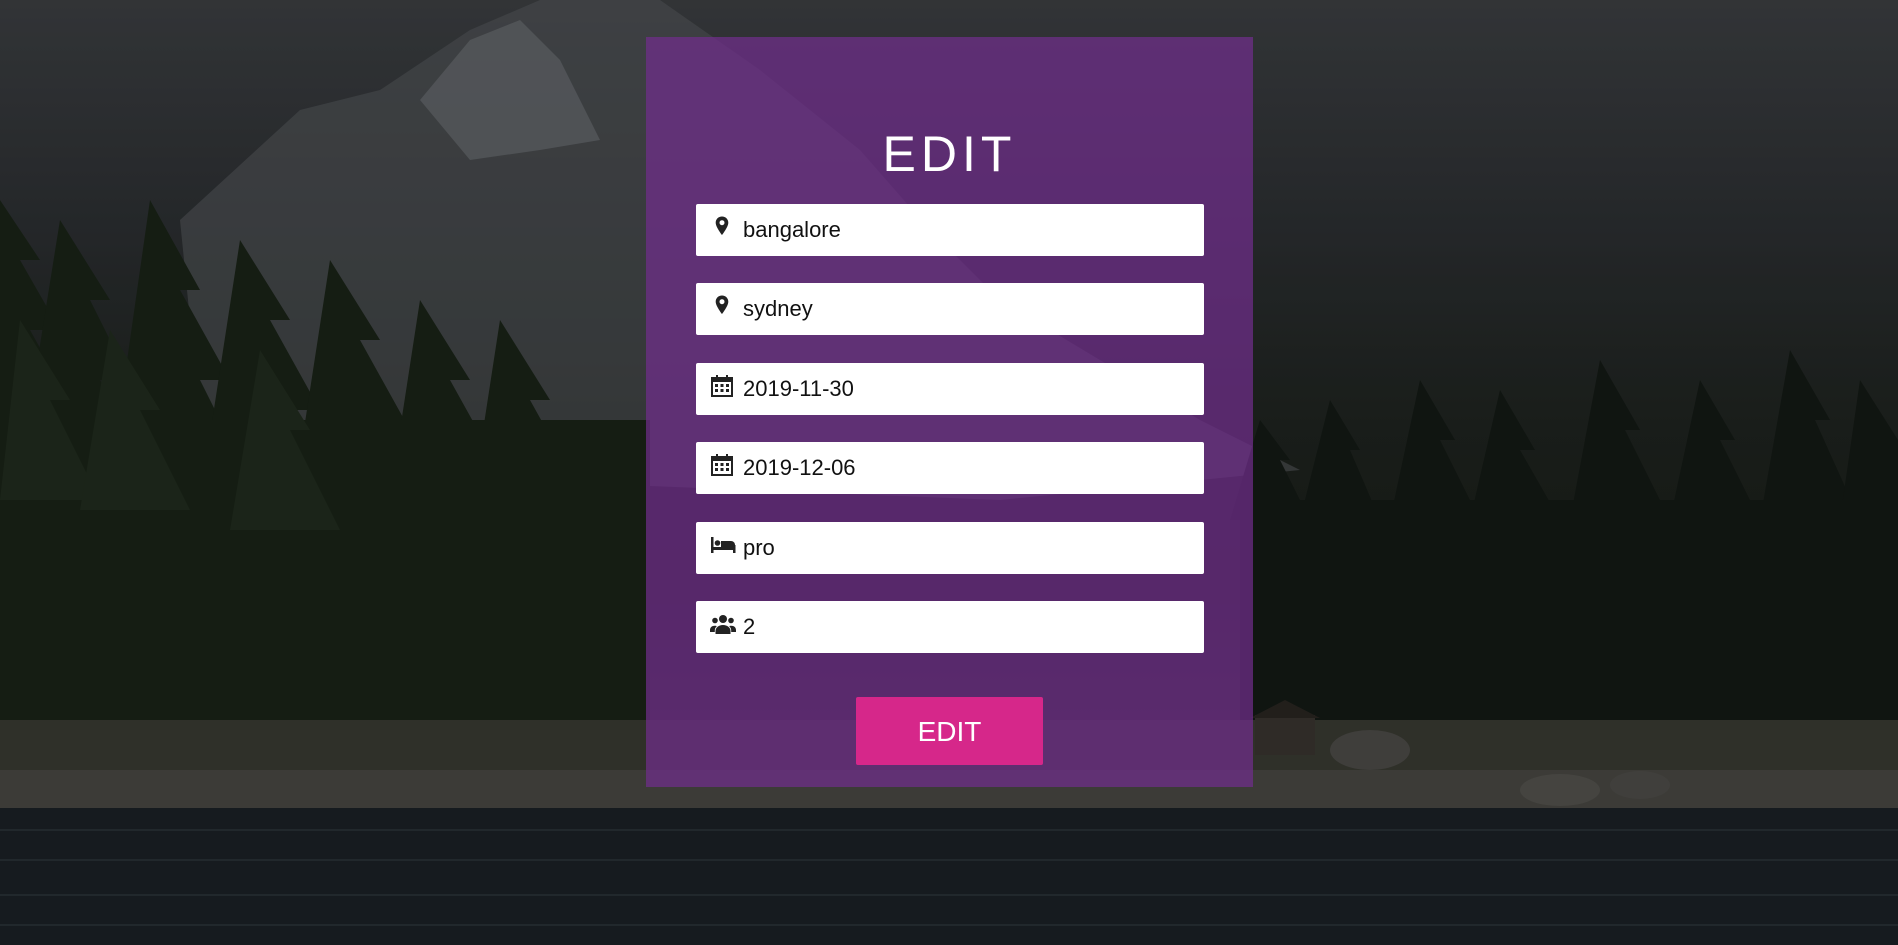  What do you see at coordinates (723, 545) in the screenshot?
I see `bed-icon` at bounding box center [723, 545].